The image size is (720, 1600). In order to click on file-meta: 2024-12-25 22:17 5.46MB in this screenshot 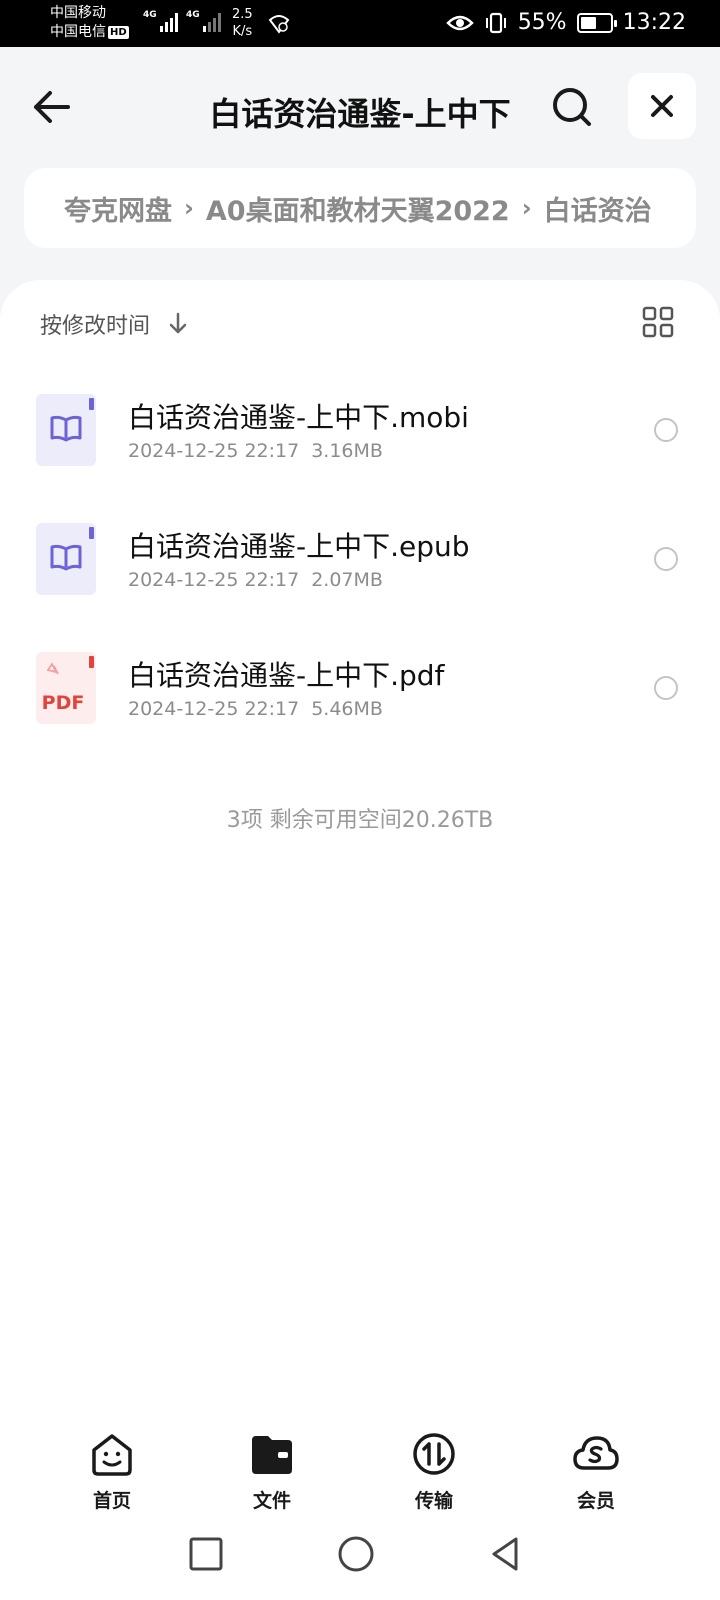, I will do `click(255, 709)`.